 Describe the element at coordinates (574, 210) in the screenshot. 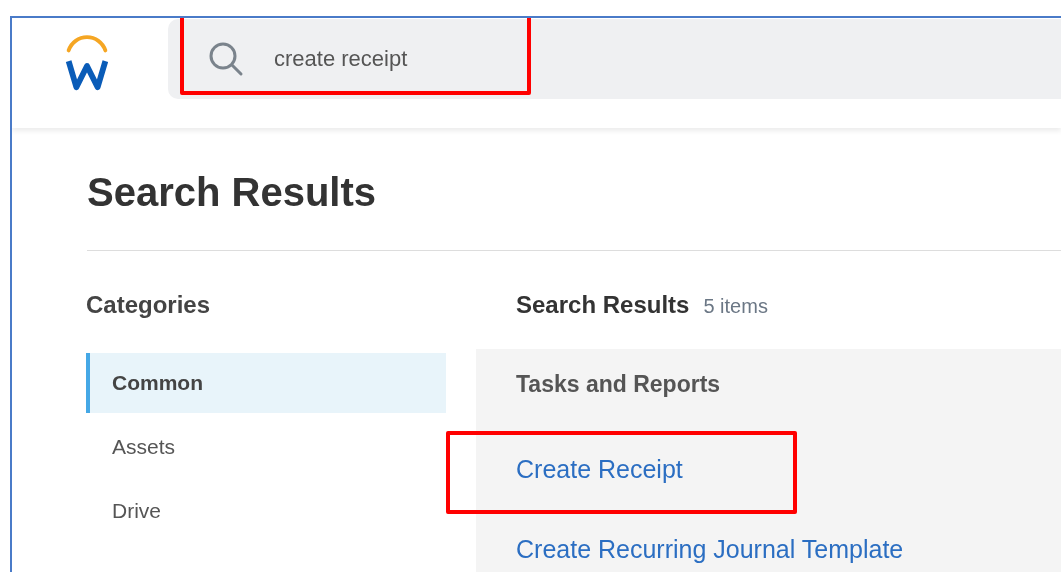

I see `page-title: Search Results` at that location.